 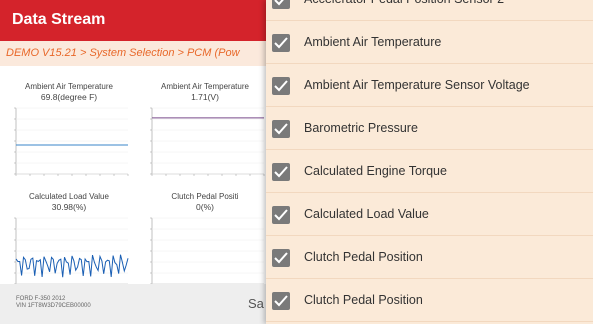 What do you see at coordinates (373, 42) in the screenshot?
I see `list-item-label: Ambient Air Temperature` at bounding box center [373, 42].